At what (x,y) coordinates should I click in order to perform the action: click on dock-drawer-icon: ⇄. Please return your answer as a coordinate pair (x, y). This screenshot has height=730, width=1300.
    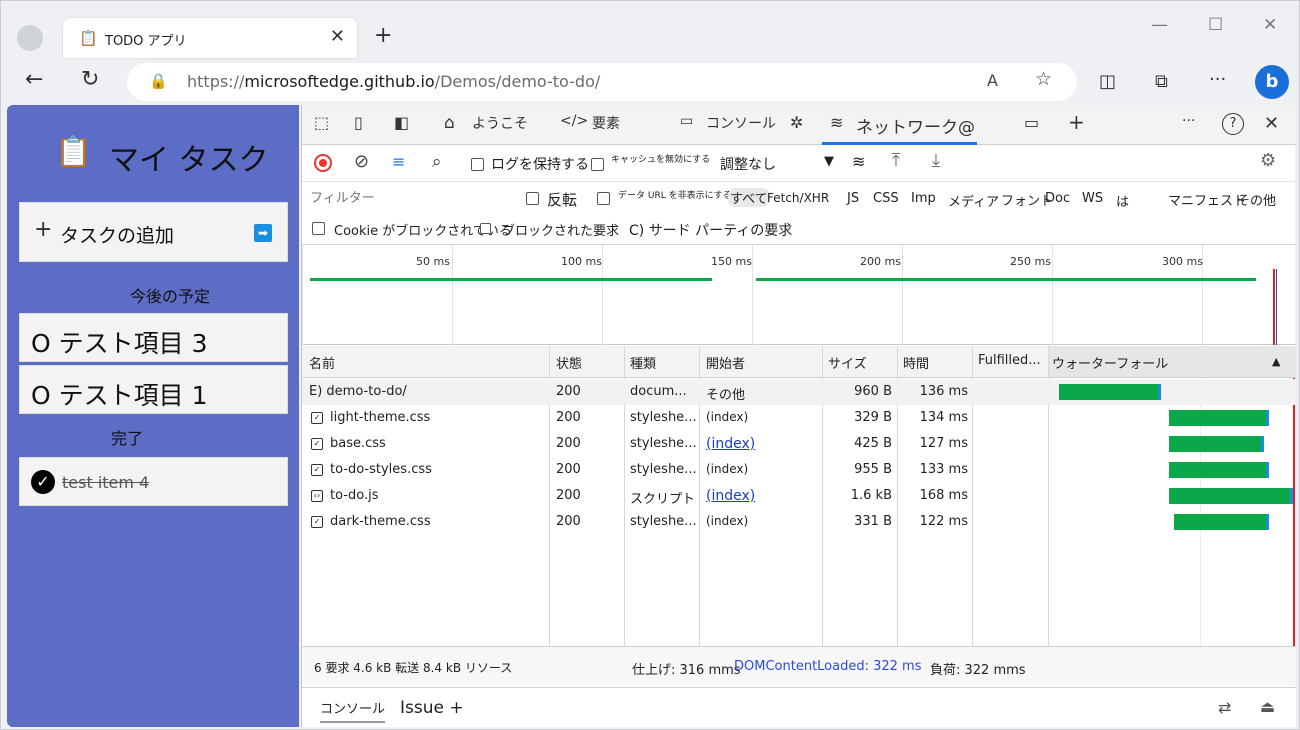
    Looking at the image, I should click on (1224, 707).